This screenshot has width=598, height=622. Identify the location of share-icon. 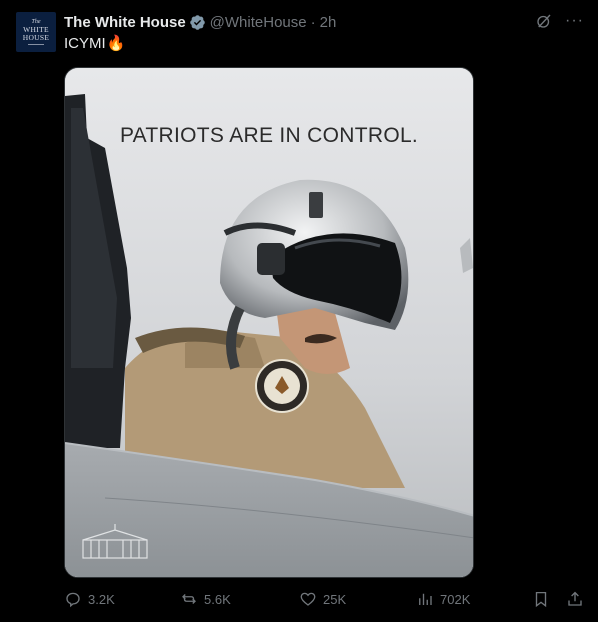
(575, 598).